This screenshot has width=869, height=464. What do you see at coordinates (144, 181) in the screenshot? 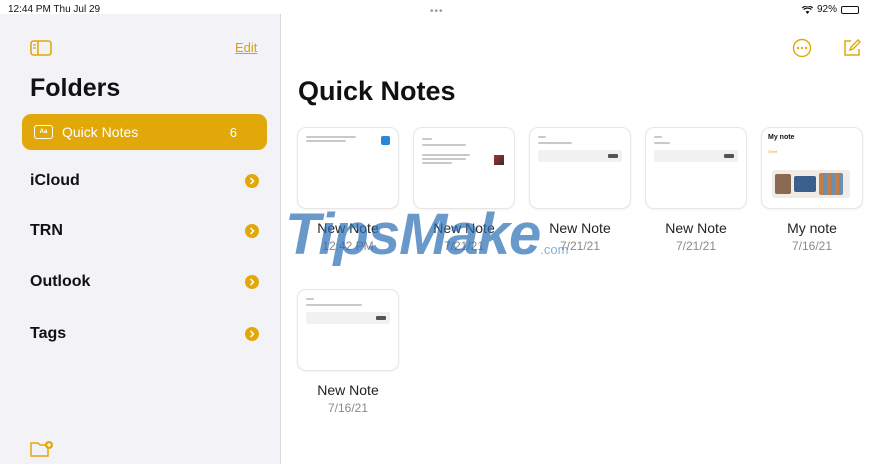
I see `folder-icloud: iCloud` at bounding box center [144, 181].